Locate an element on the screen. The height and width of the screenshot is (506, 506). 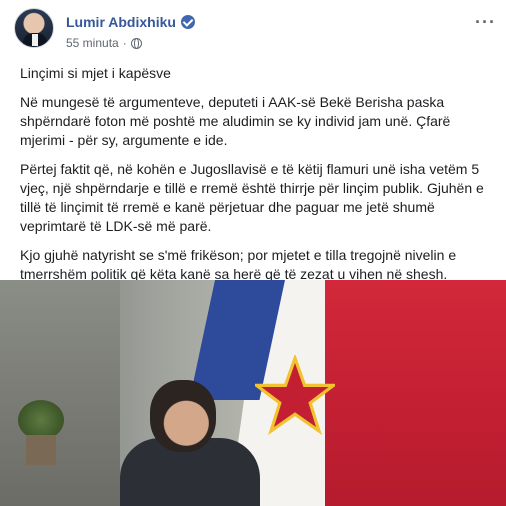
author-name: Lumir Abdixhiku is located at coordinates (121, 22).